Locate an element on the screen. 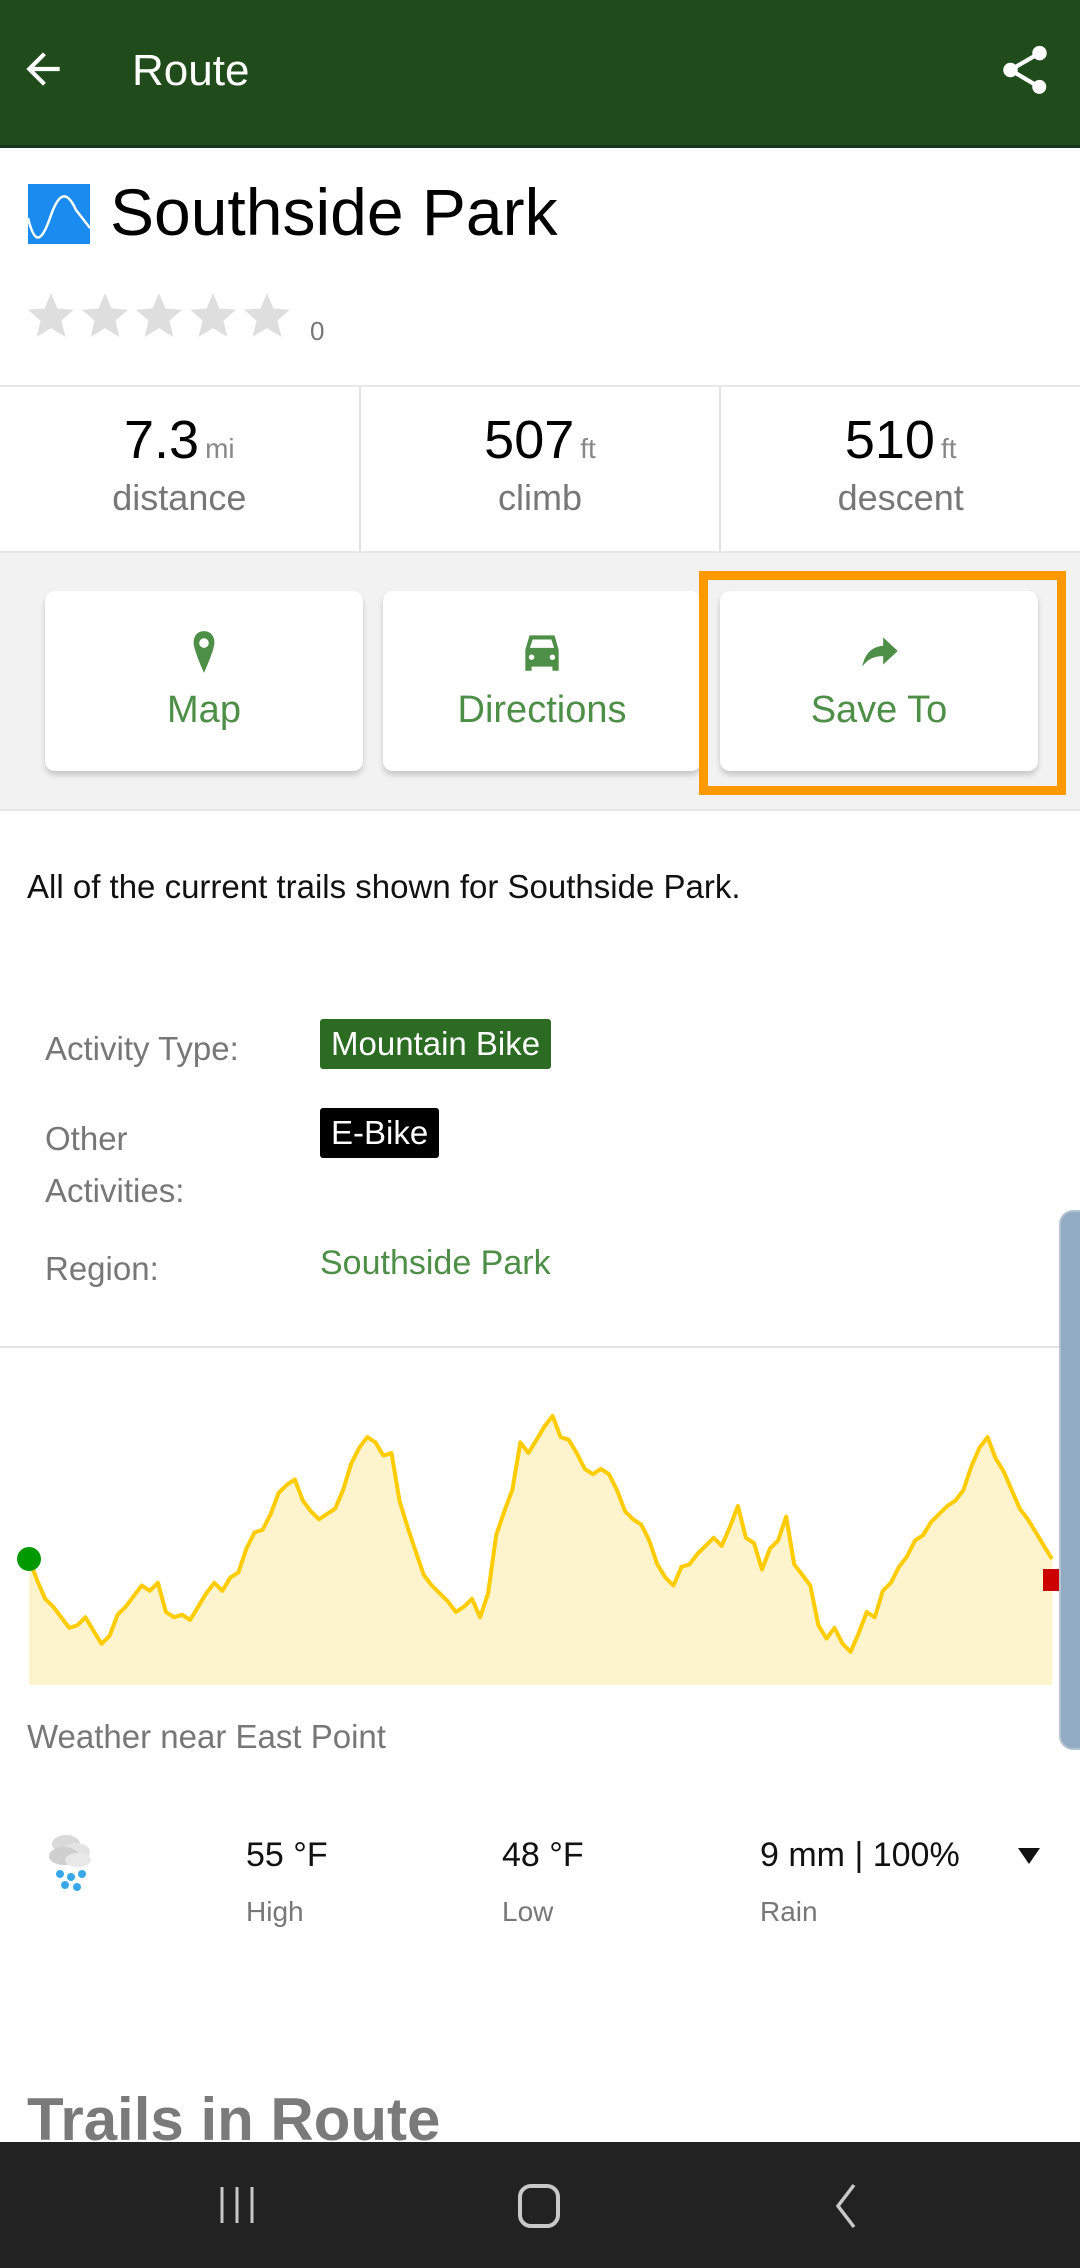  section-divider is located at coordinates (530, 1347).